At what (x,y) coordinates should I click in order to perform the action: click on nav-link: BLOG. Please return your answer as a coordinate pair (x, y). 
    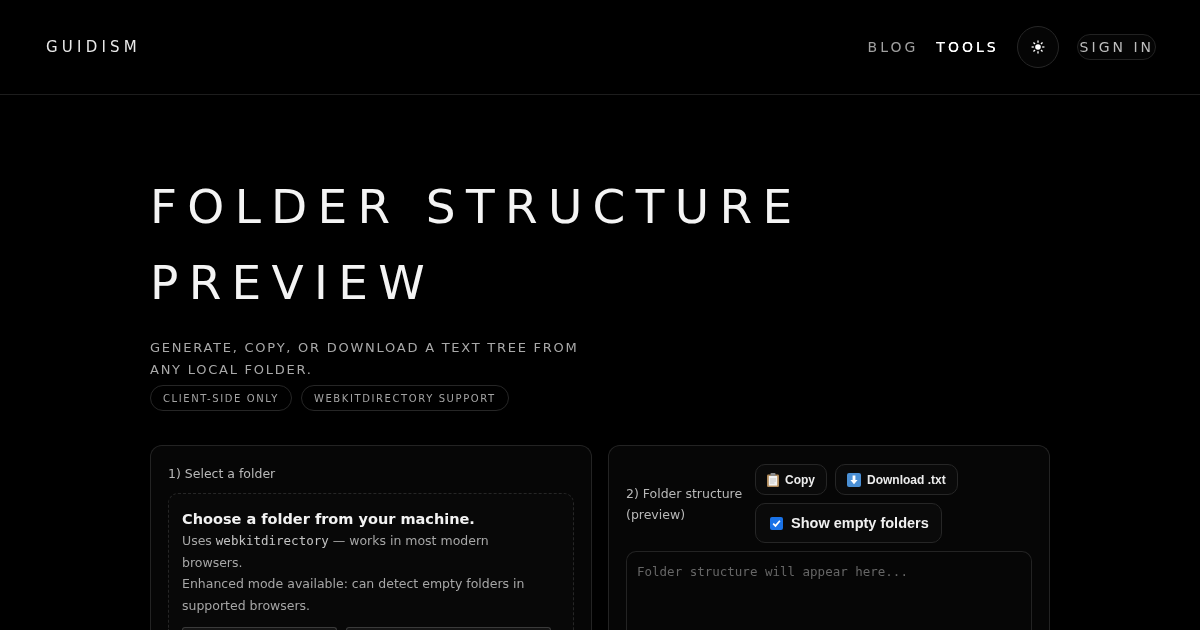
    Looking at the image, I should click on (893, 47).